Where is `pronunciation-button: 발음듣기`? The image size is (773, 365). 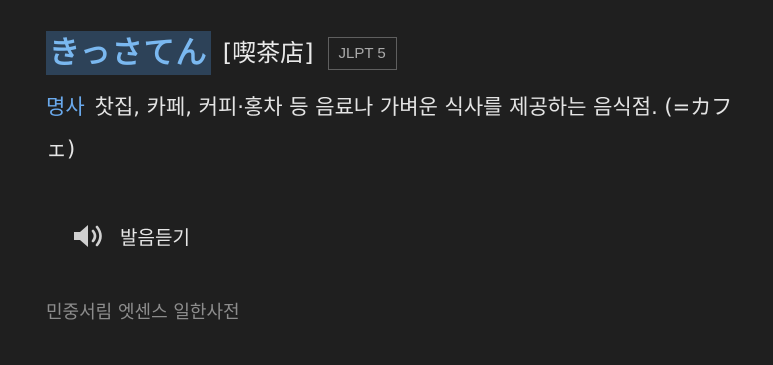
pronunciation-button: 발음듣기 is located at coordinates (131, 236).